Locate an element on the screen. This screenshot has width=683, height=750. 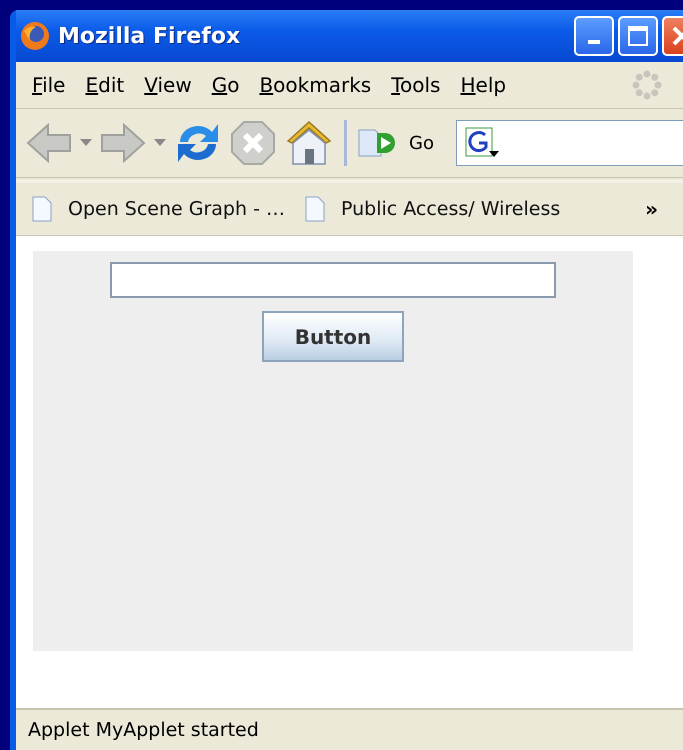
more-bookmarks-button: » is located at coordinates (651, 209).